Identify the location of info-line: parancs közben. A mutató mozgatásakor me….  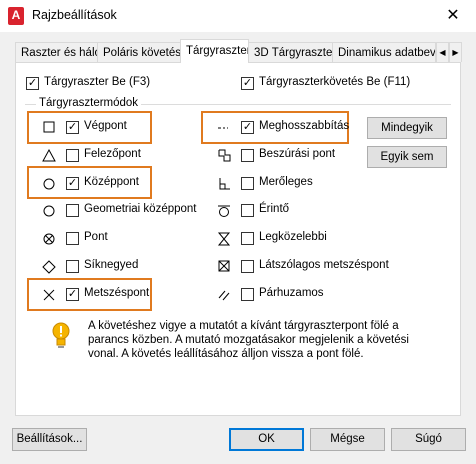
(248, 340).